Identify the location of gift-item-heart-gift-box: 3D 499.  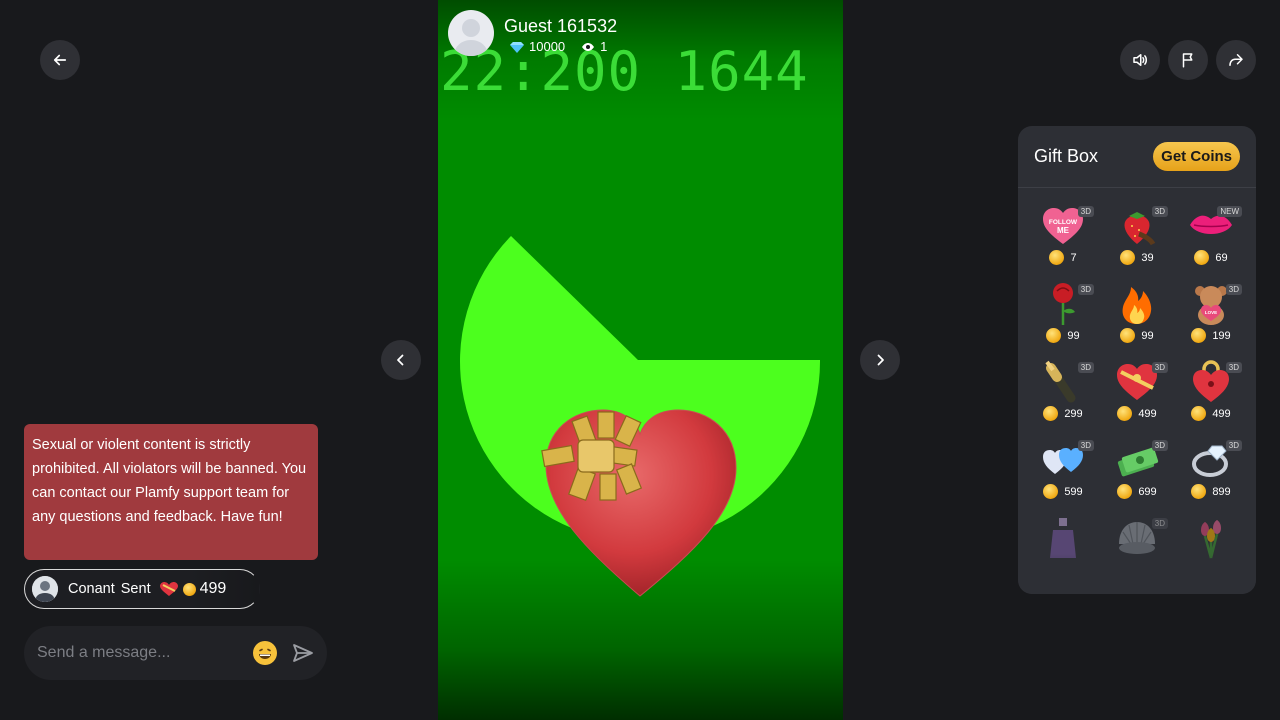
(1137, 395).